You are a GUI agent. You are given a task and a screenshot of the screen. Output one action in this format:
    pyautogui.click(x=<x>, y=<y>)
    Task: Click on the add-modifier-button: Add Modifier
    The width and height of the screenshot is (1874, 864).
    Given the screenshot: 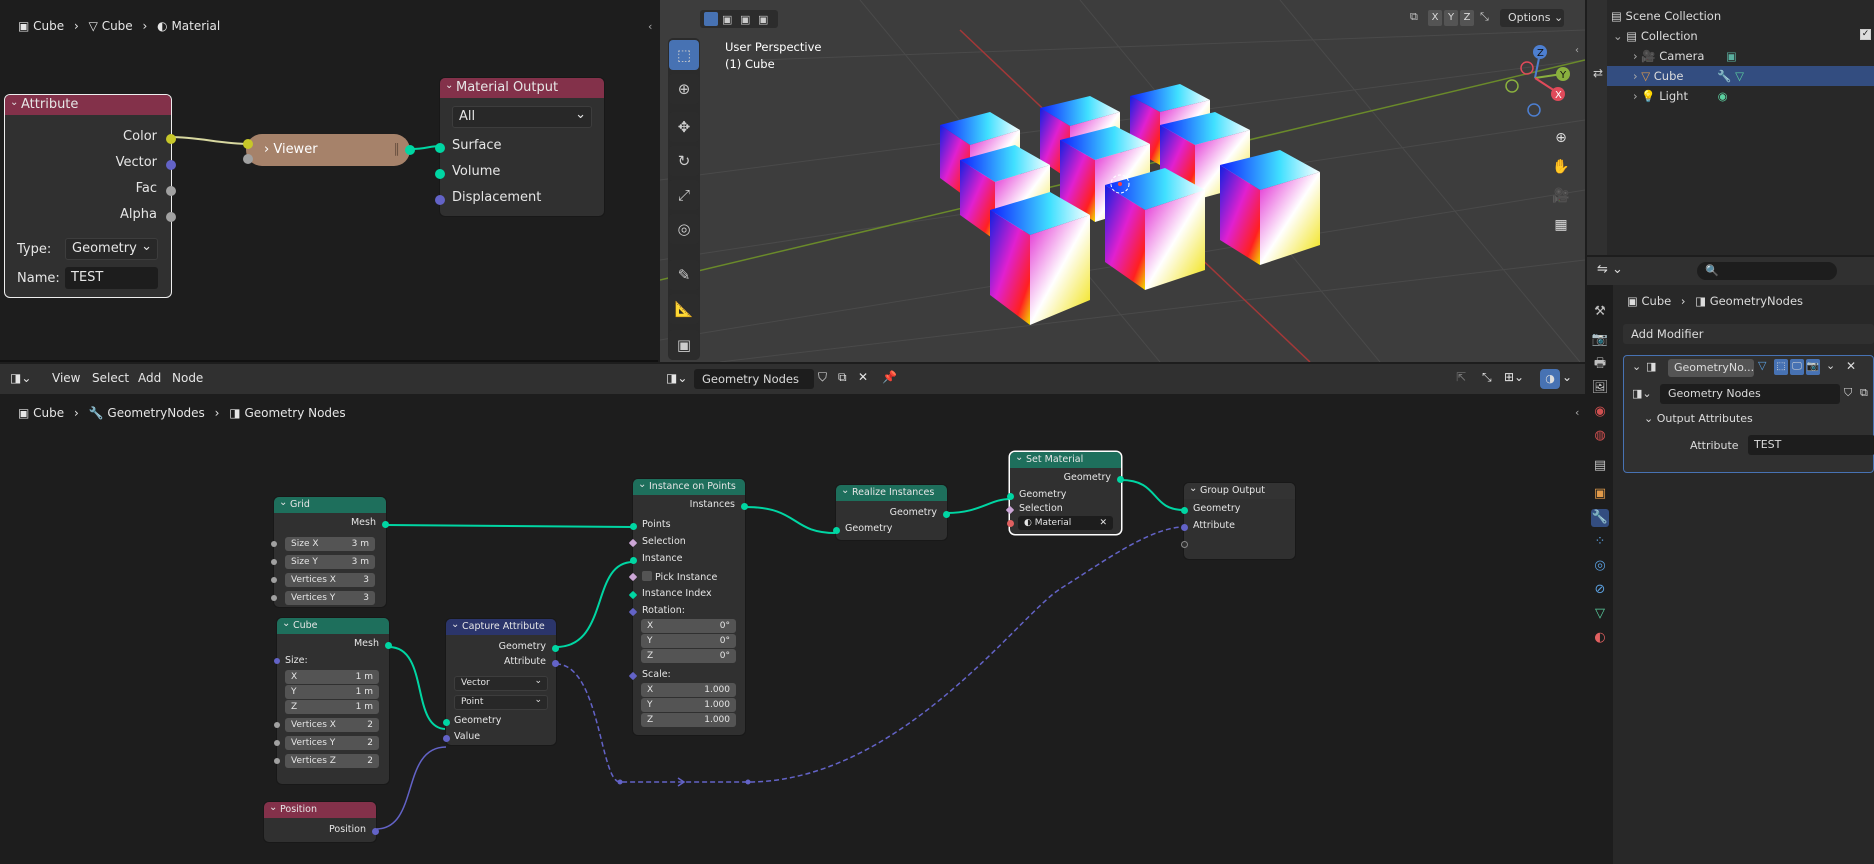 What is the action you would take?
    pyautogui.click(x=1748, y=334)
    